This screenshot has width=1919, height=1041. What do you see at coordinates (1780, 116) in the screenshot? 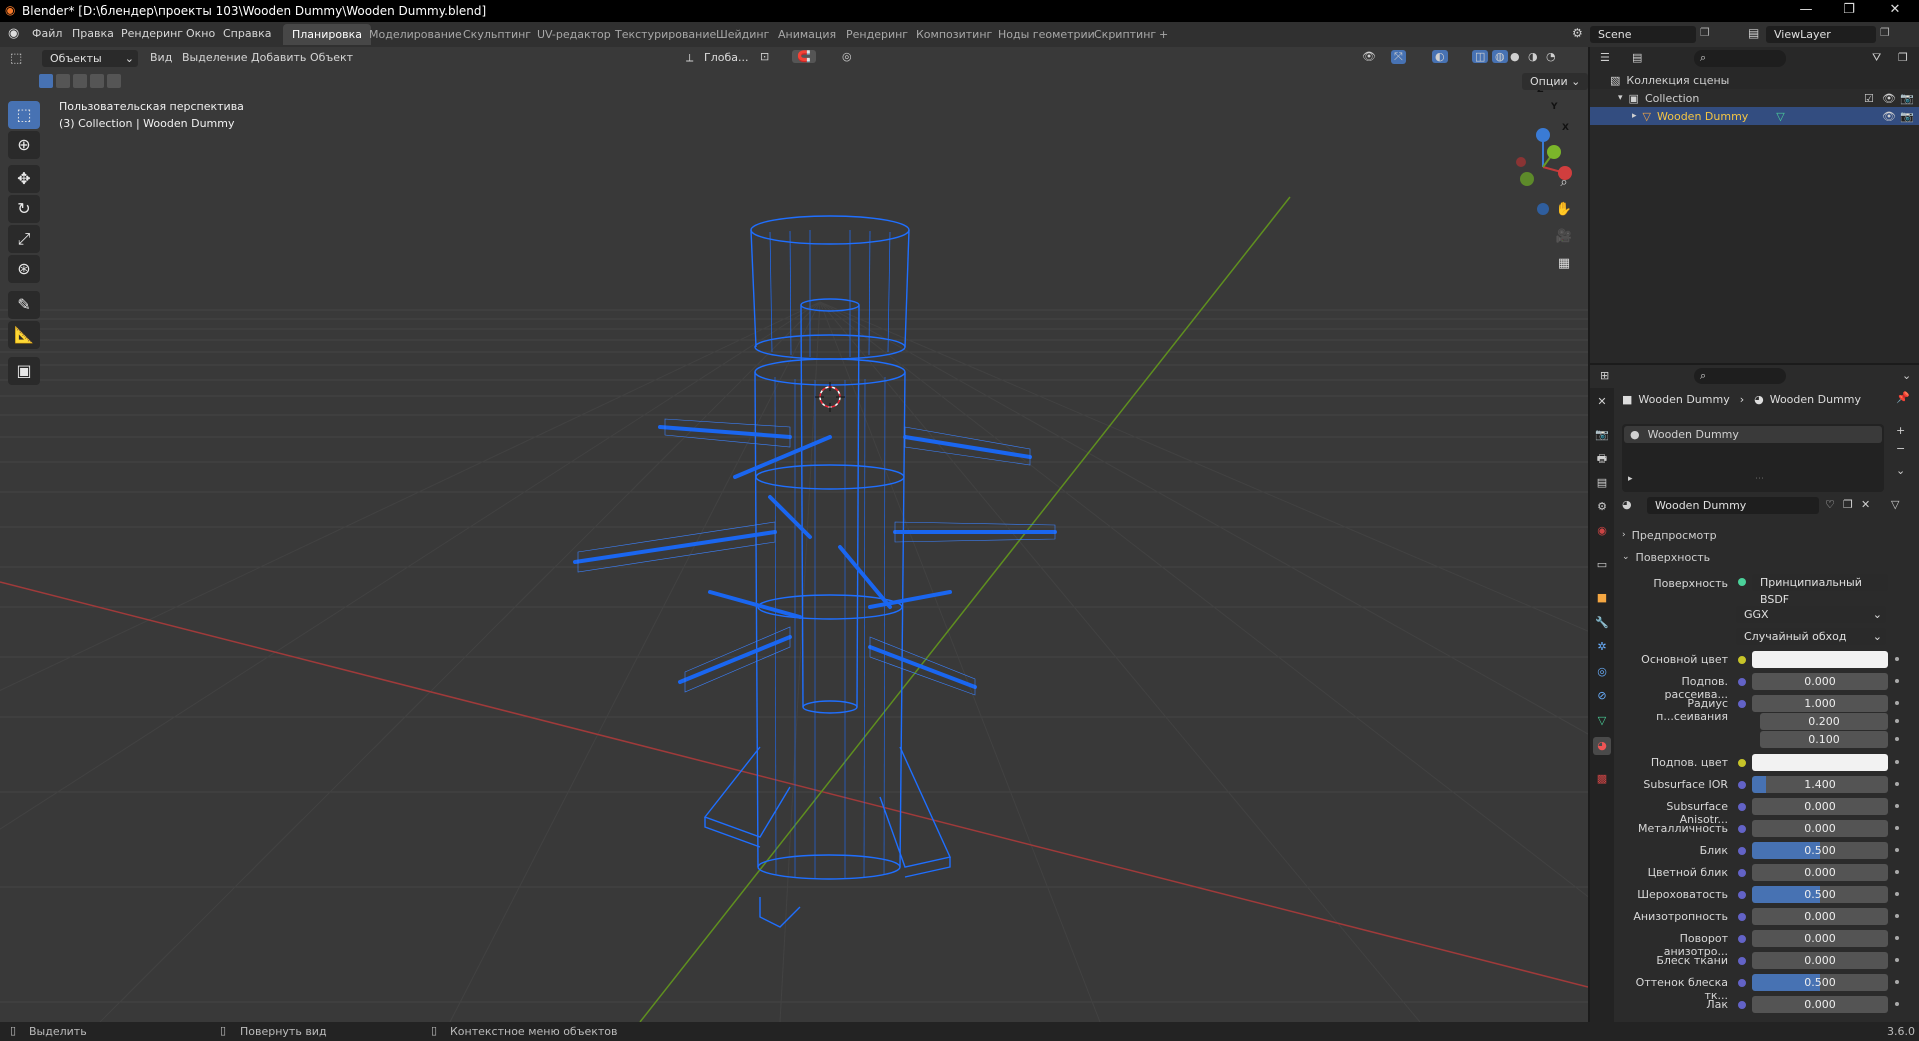
I see `mesh-data-icon: ▽` at bounding box center [1780, 116].